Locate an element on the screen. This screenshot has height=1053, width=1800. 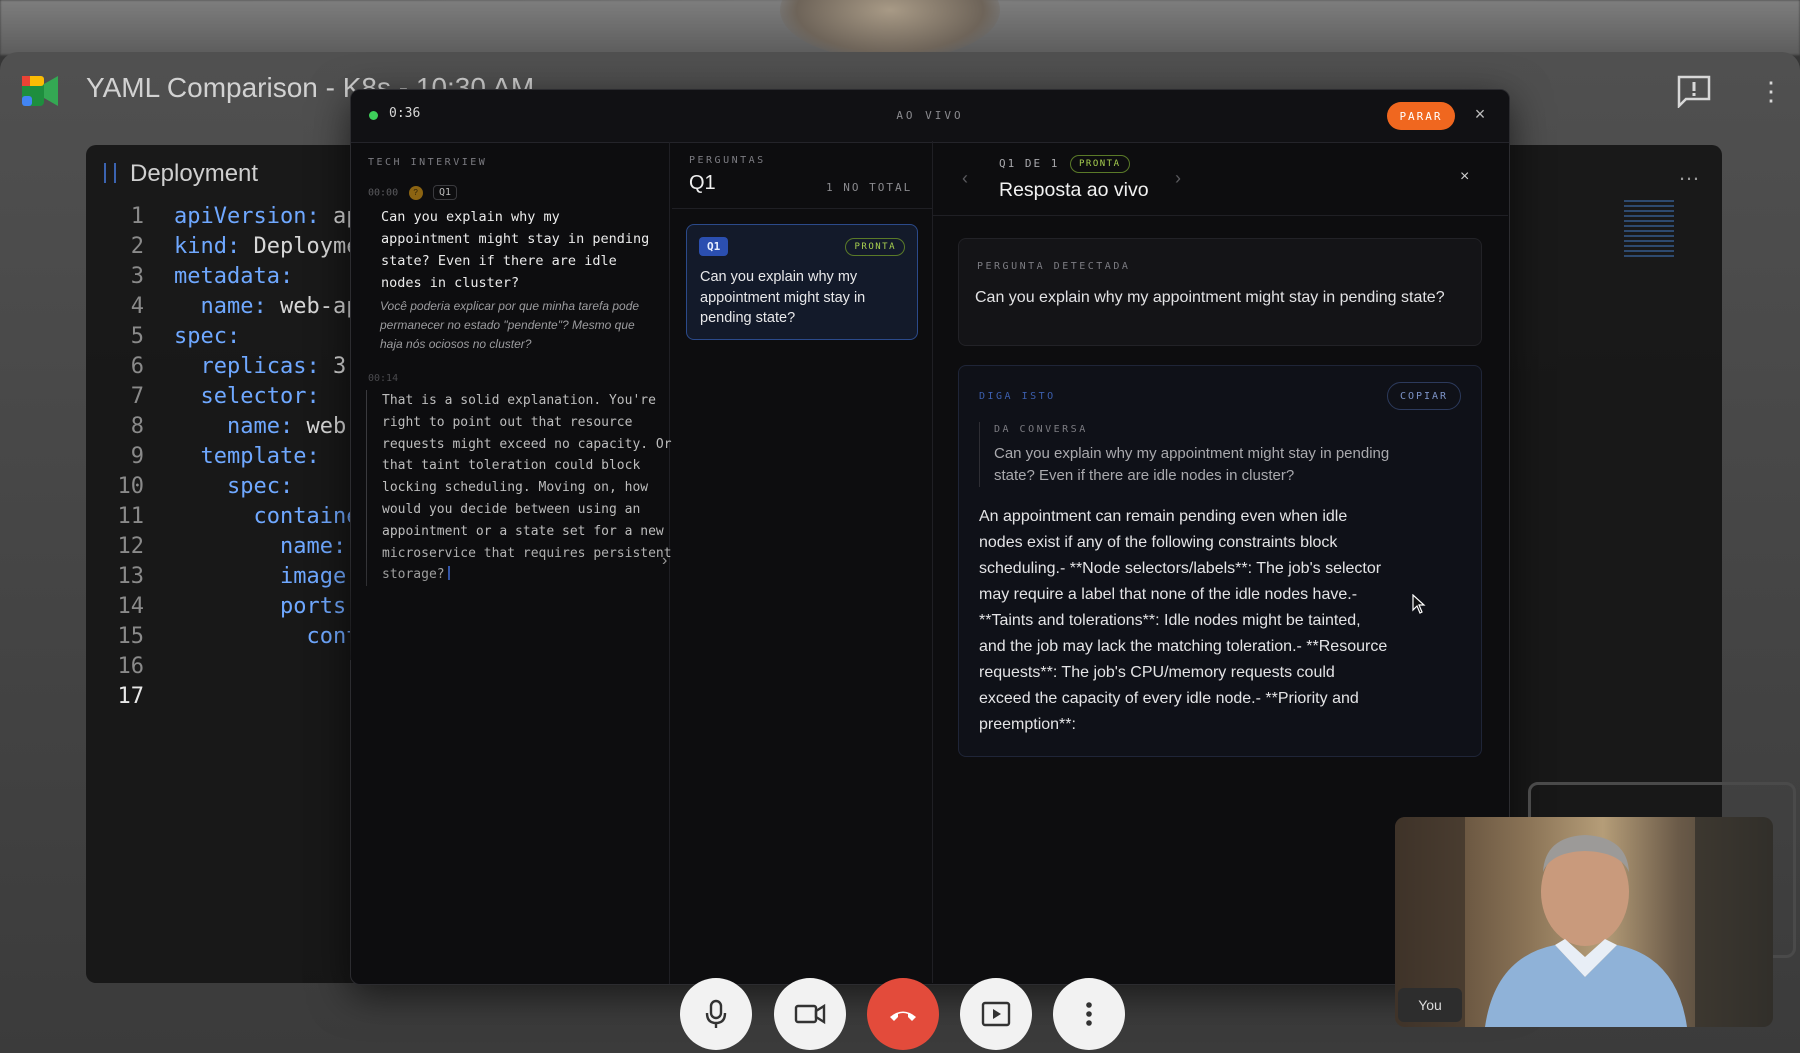
stop-button: PARAR is located at coordinates (1421, 116).